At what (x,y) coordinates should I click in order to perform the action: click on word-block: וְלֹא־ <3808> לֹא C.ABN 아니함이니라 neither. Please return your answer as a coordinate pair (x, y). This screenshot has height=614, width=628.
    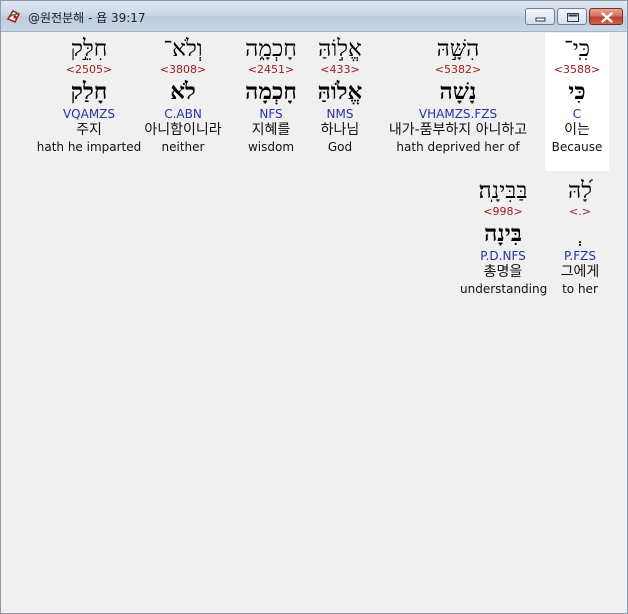
    Looking at the image, I should click on (183, 102).